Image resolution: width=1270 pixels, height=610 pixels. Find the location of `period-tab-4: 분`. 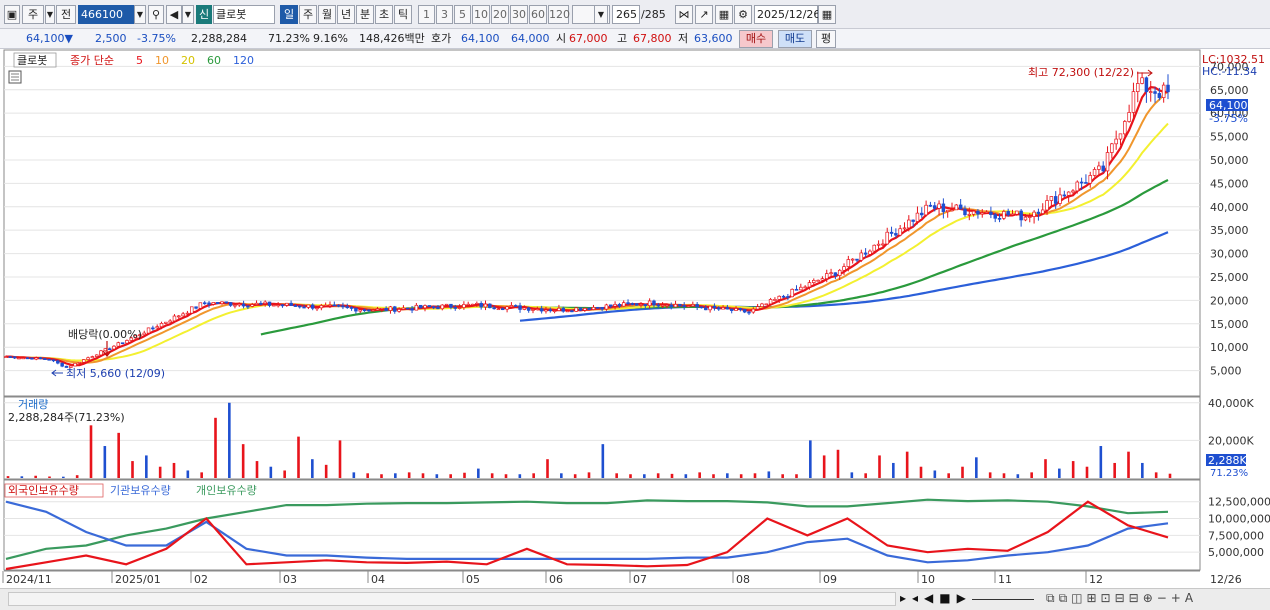

period-tab-4: 분 is located at coordinates (365, 14).